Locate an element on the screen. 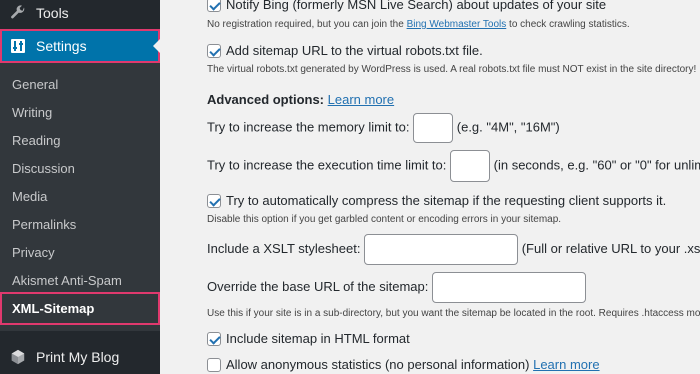  memory-limit-label: Try to increase the memory limit to: is located at coordinates (308, 127).